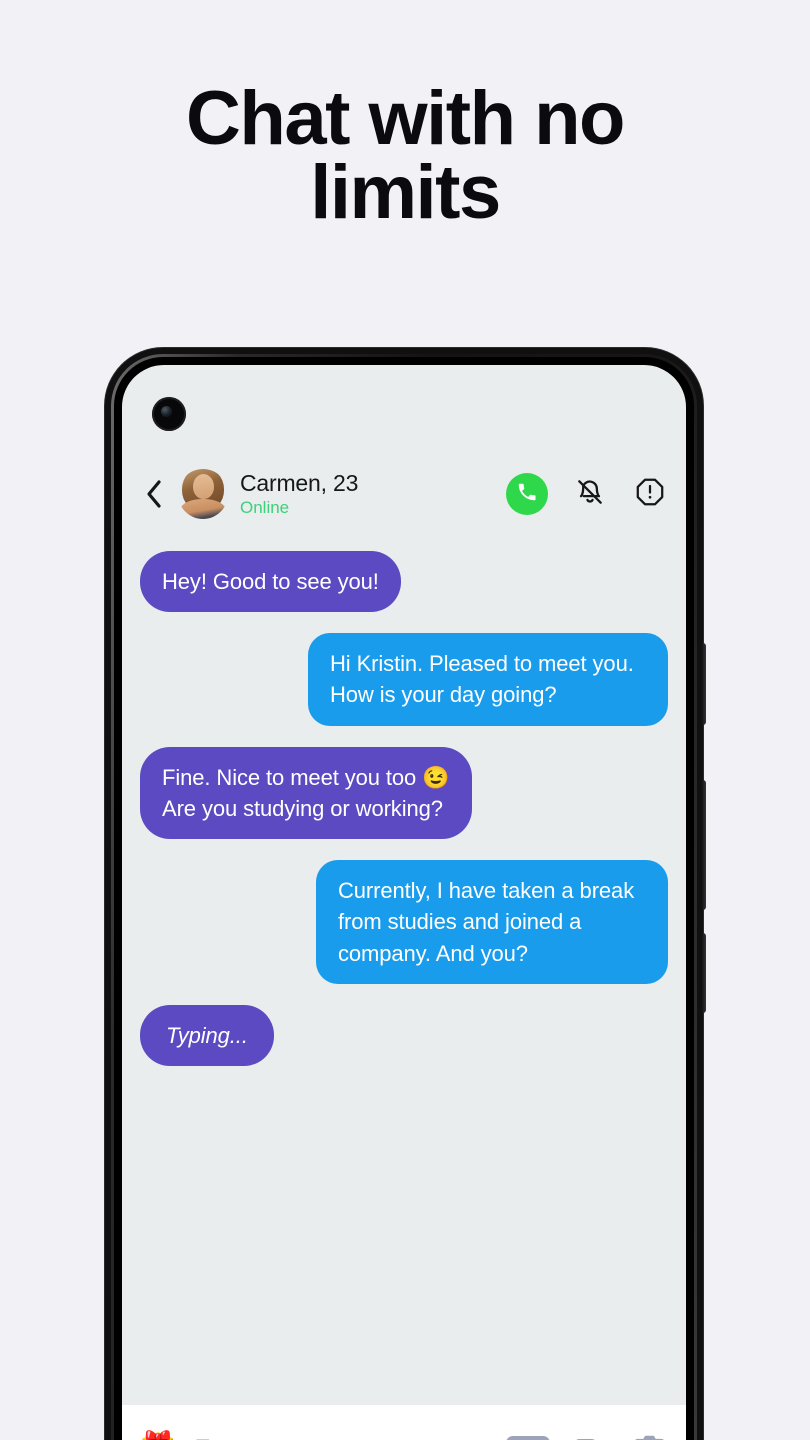  Describe the element at coordinates (373, 494) in the screenshot. I see `peer-info: Carmen, 23 Online` at that location.